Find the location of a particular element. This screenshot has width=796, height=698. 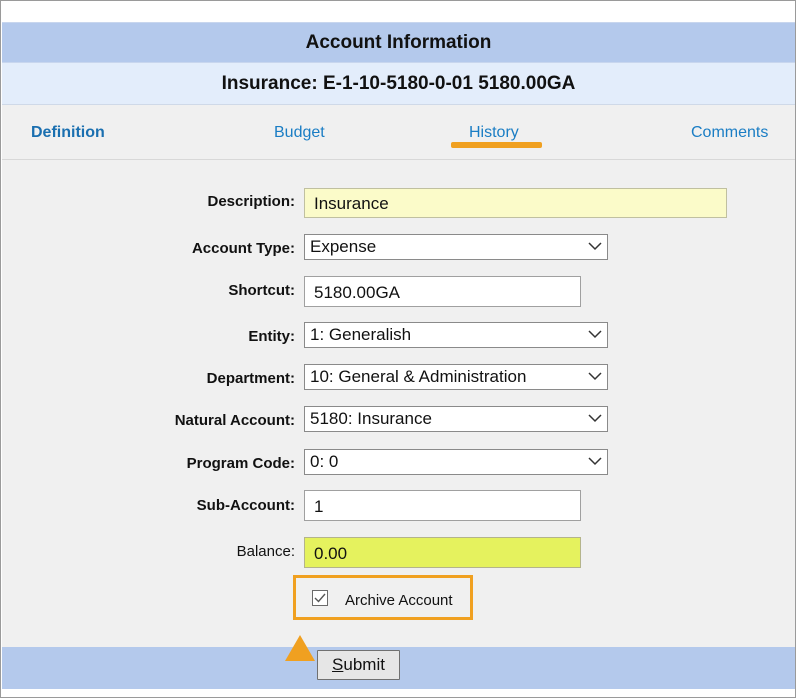

department-select: 10: General & Administration is located at coordinates (456, 377).